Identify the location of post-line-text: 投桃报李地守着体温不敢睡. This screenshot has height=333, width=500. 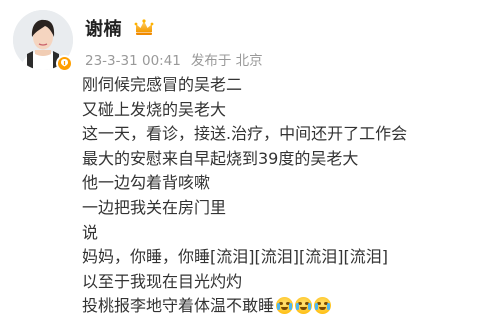
(178, 306).